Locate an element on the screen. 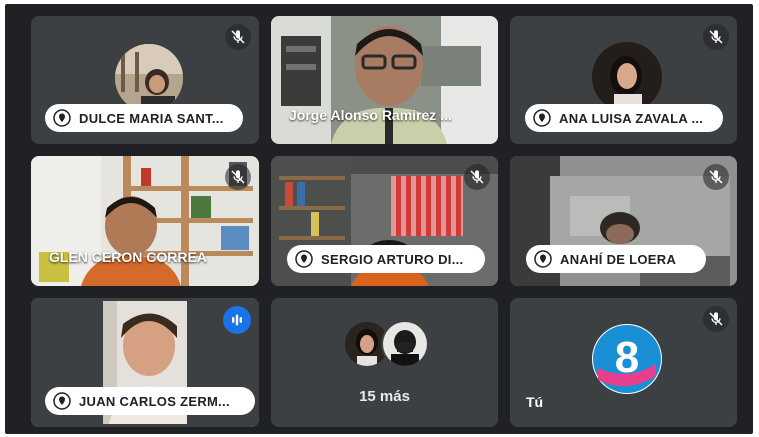 This screenshot has height=437, width=759. participant-name: ANAHÍ DE LOERA is located at coordinates (618, 259).